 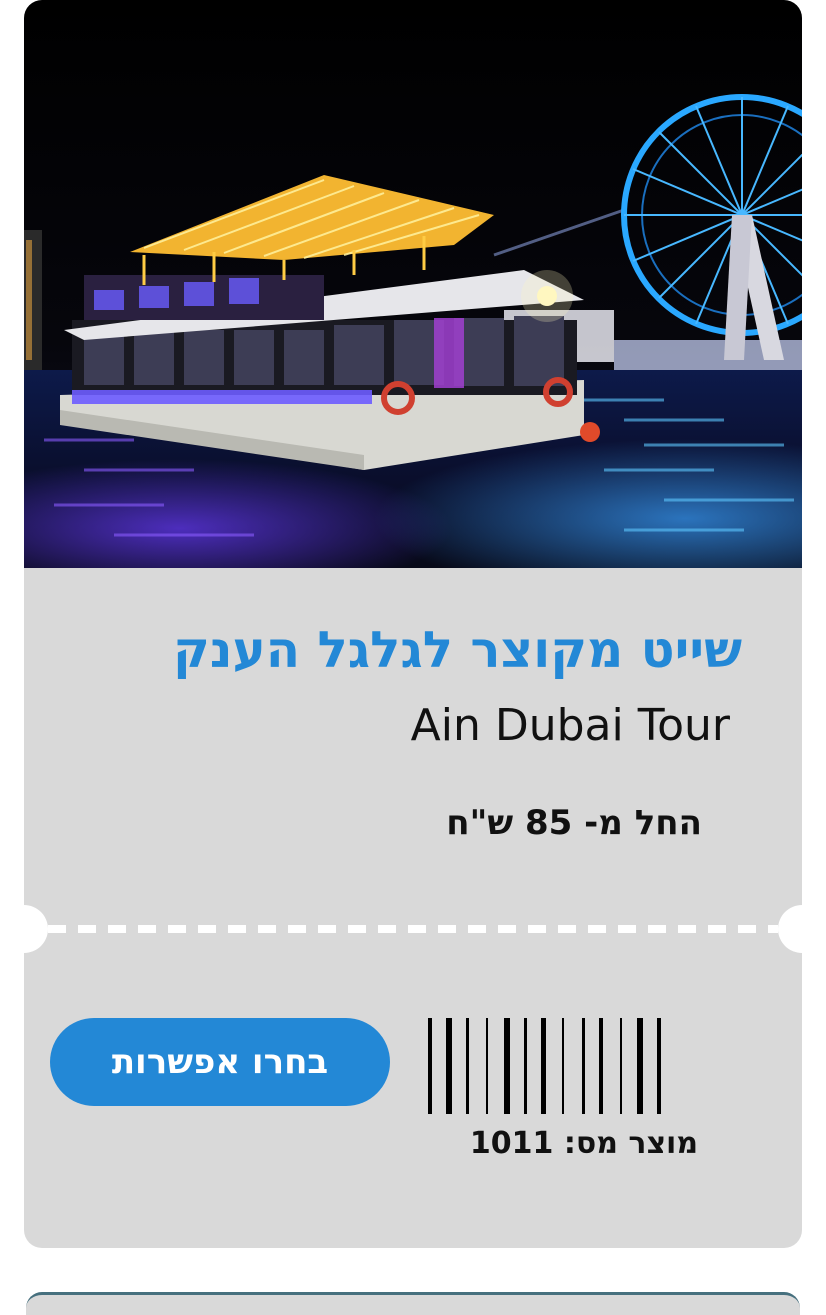 What do you see at coordinates (36, 929) in the screenshot?
I see `ticket-notch-left` at bounding box center [36, 929].